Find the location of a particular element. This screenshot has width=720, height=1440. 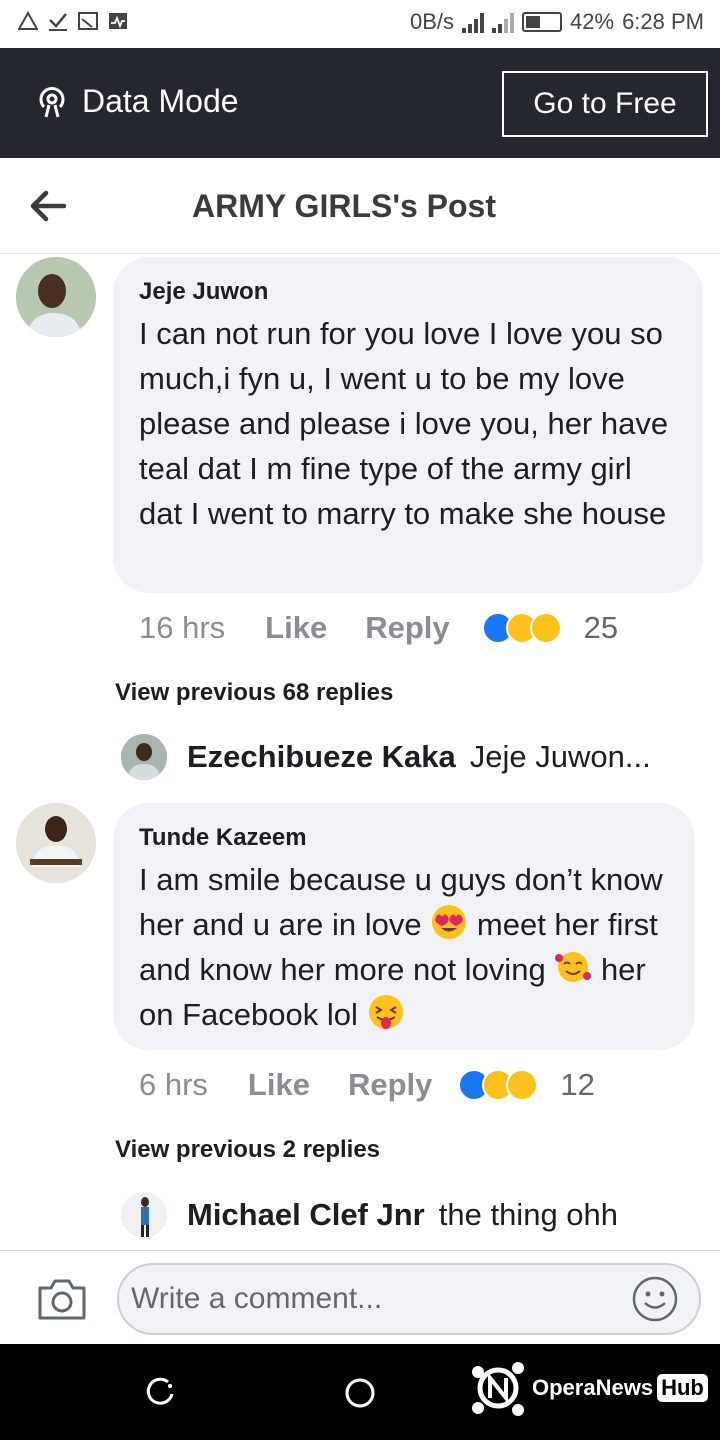

system-status: 0B/s 42% 6:28 PM is located at coordinates (557, 22).